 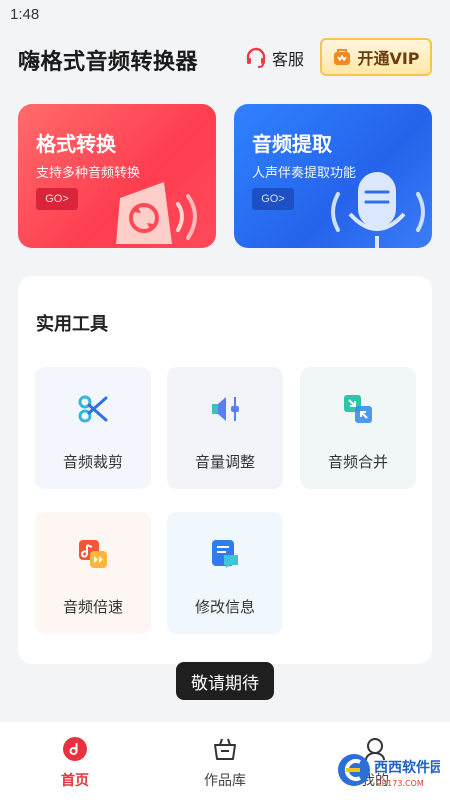 What do you see at coordinates (388, 58) in the screenshot?
I see `vip-label: 开通VIP` at bounding box center [388, 58].